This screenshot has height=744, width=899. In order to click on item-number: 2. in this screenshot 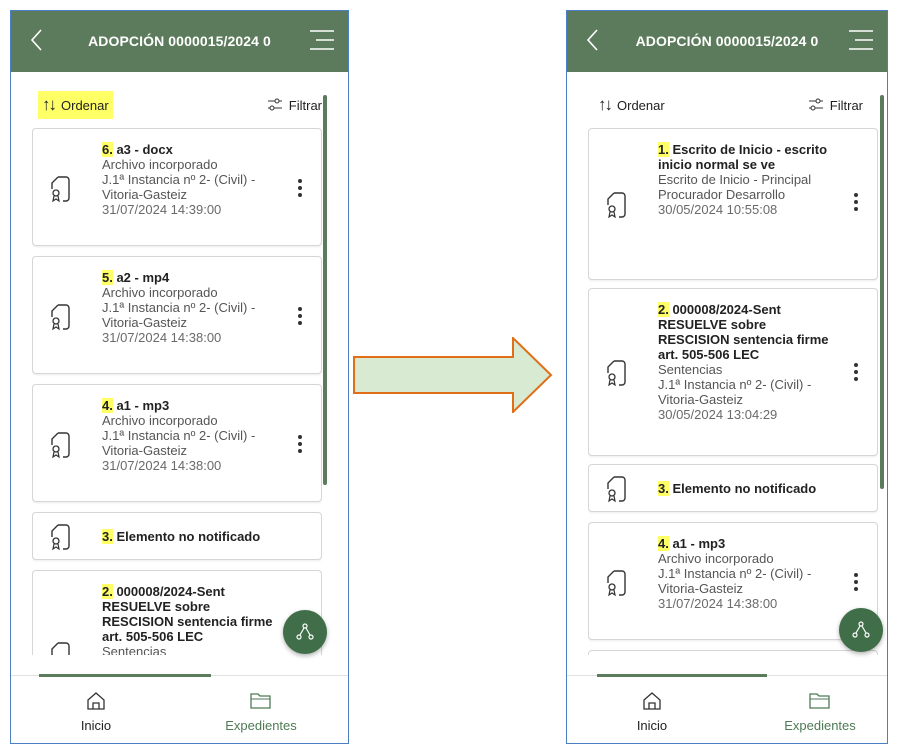, I will do `click(663, 309)`.